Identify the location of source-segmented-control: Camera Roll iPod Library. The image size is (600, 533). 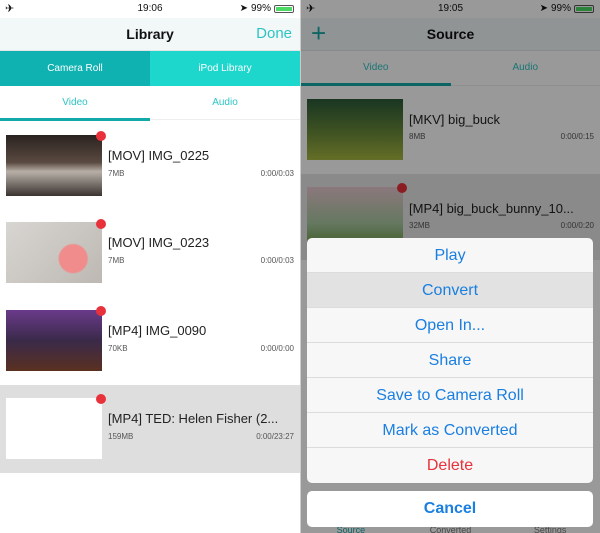
(150, 68).